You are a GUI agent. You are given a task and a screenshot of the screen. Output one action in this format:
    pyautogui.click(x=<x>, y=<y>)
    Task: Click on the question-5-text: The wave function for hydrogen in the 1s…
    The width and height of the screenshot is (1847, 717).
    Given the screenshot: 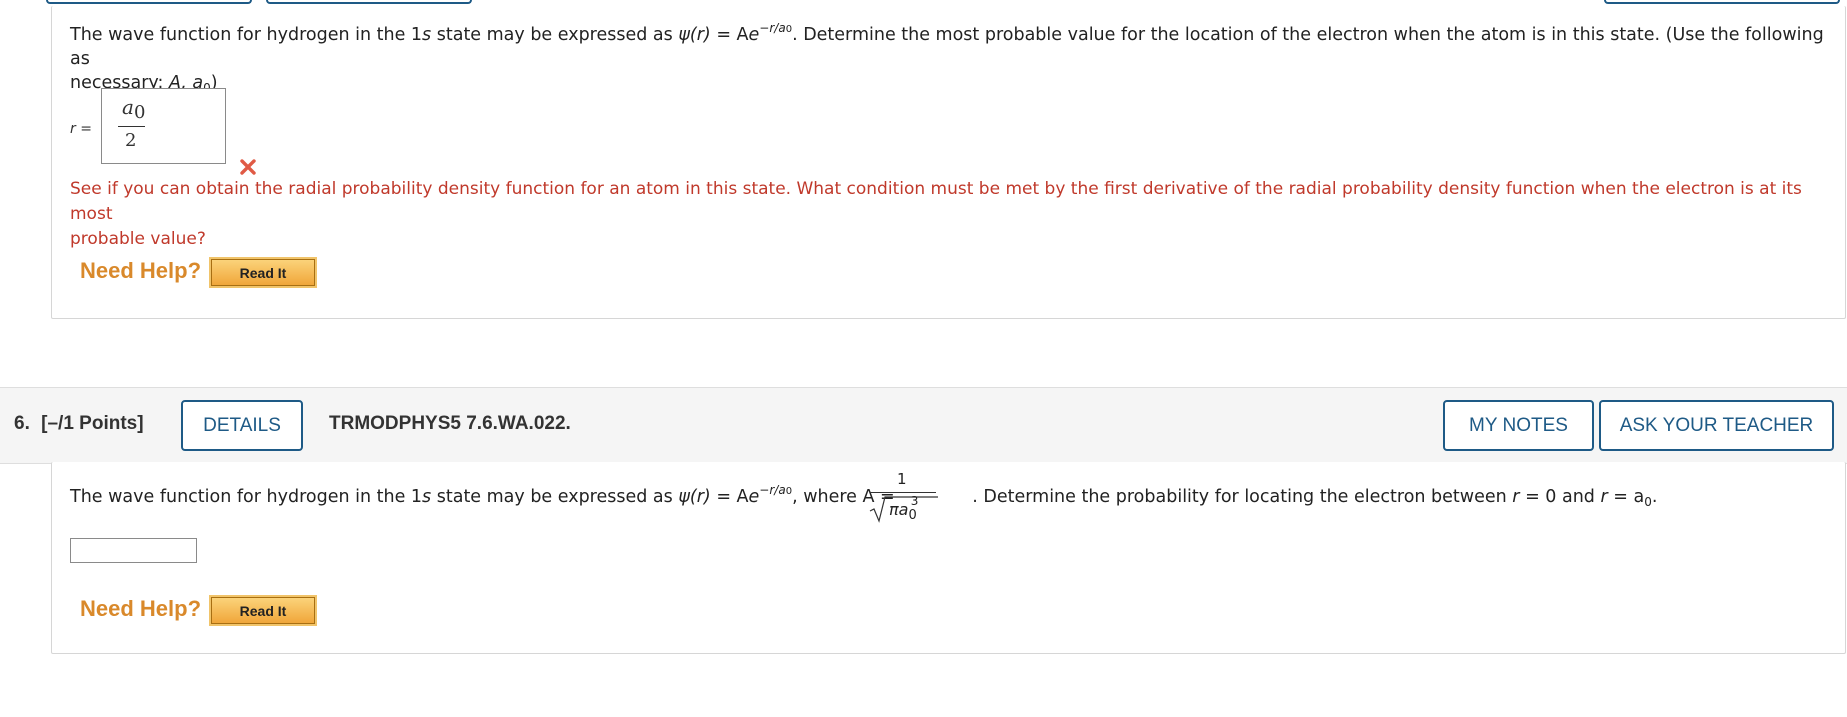 What is the action you would take?
    pyautogui.click(x=950, y=58)
    